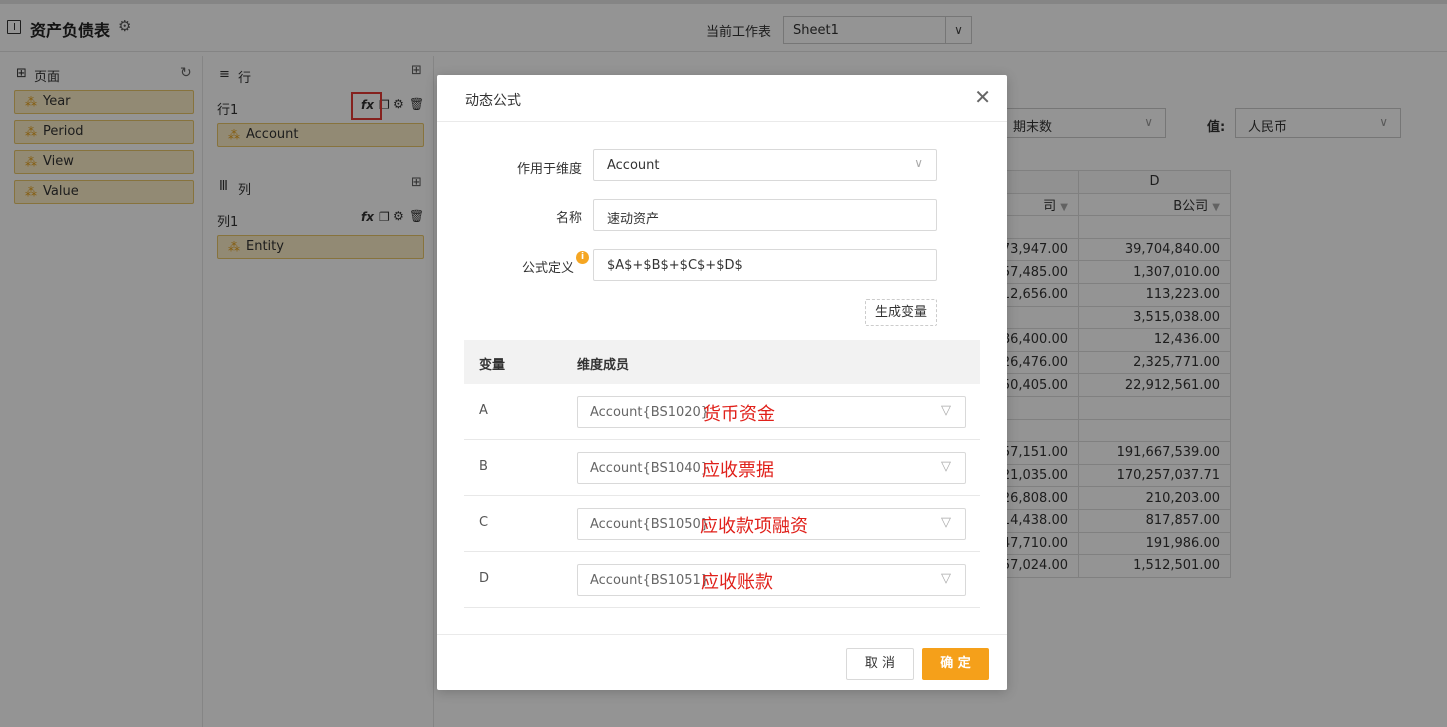  What do you see at coordinates (765, 265) in the screenshot?
I see `formula-input: $A$+$B$+$C$+$D$` at bounding box center [765, 265].